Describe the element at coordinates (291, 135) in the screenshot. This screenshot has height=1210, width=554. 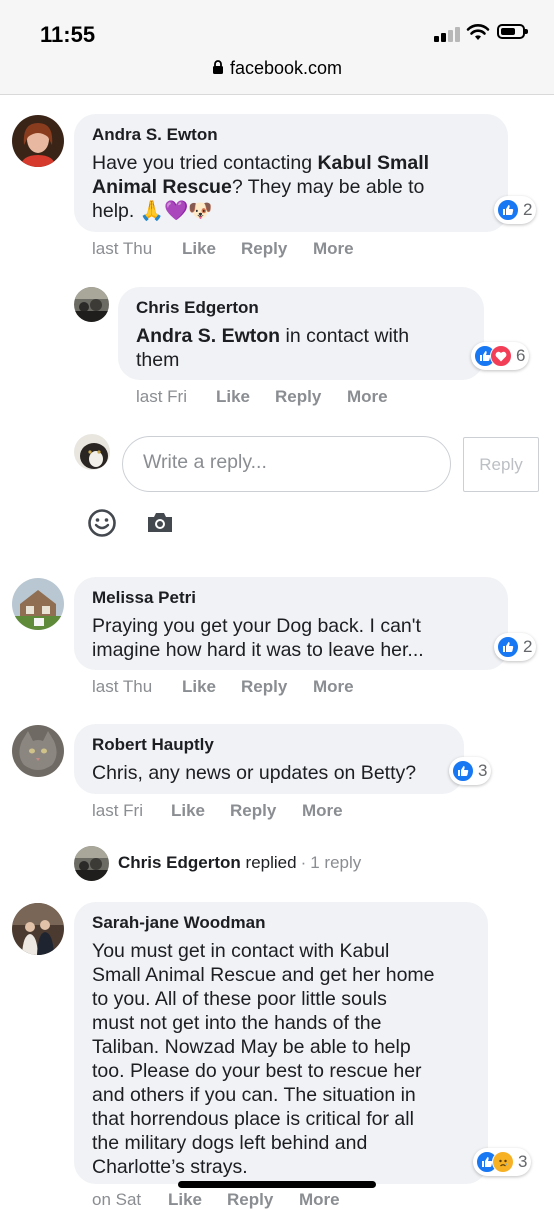
I see `comment-author: Andra S. Ewton` at that location.